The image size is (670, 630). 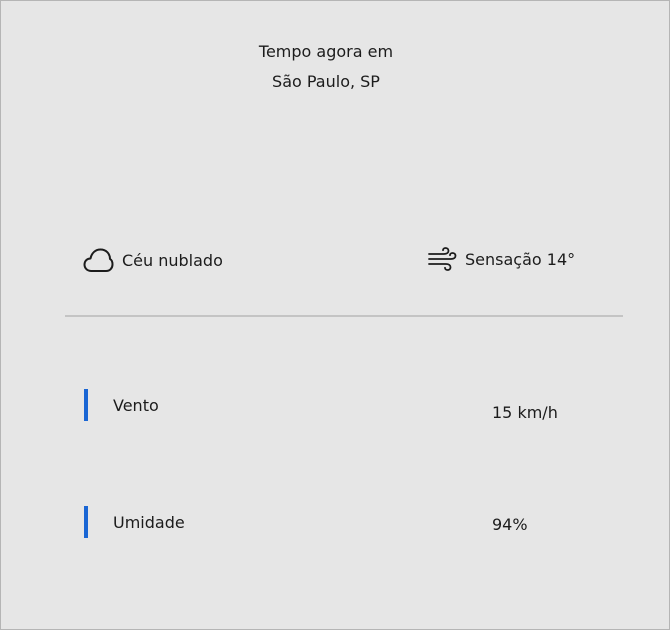 I want to click on wind-value: 15 km/h, so click(x=525, y=412).